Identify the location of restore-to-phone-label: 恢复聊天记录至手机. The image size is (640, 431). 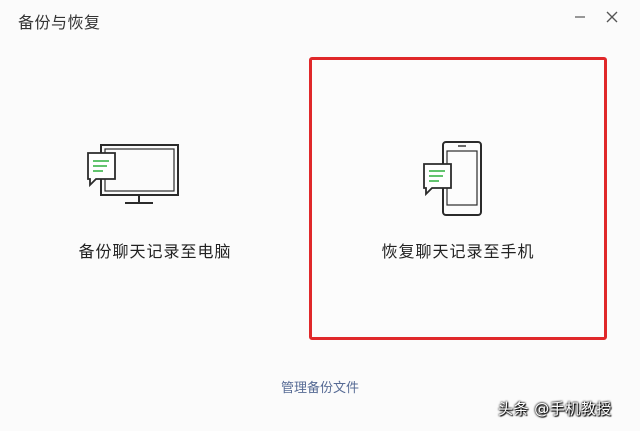
(458, 251).